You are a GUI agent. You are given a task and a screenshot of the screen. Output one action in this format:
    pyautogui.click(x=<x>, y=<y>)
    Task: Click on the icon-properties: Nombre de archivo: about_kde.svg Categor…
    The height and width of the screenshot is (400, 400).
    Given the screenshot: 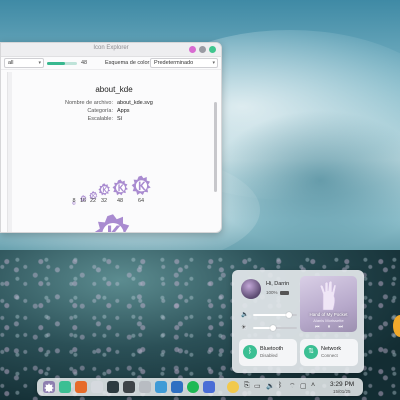 What is the action you would take?
    pyautogui.click(x=114, y=112)
    